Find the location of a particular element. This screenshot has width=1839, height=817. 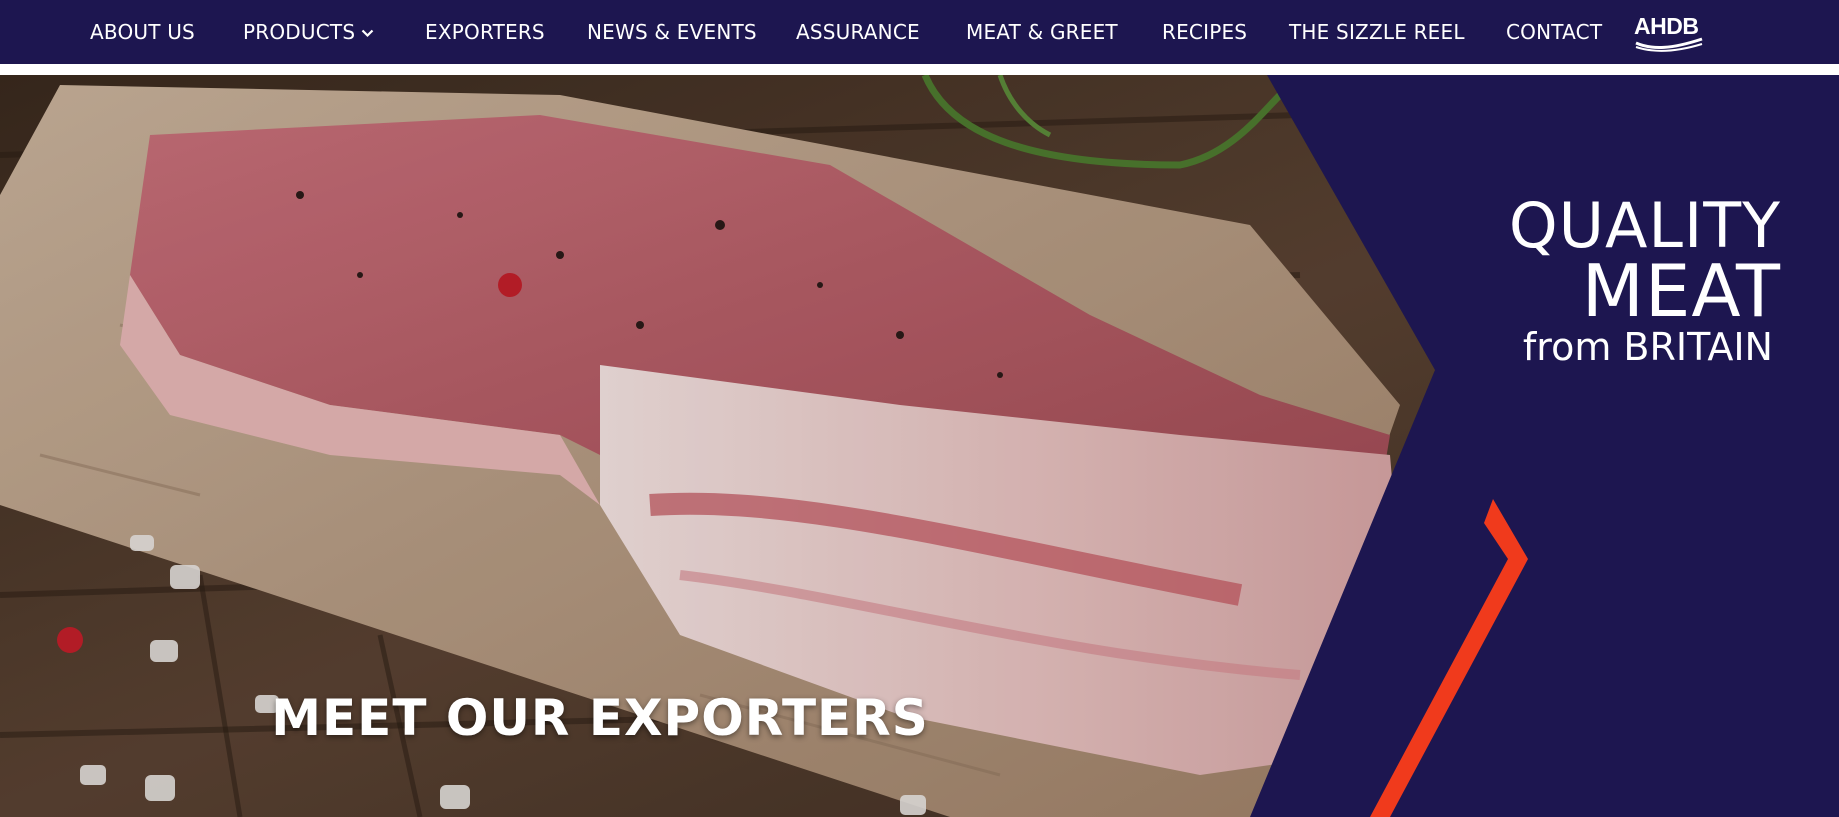

nav-the-sizzle-reel: THE SIZZLE REEL is located at coordinates (1377, 32).